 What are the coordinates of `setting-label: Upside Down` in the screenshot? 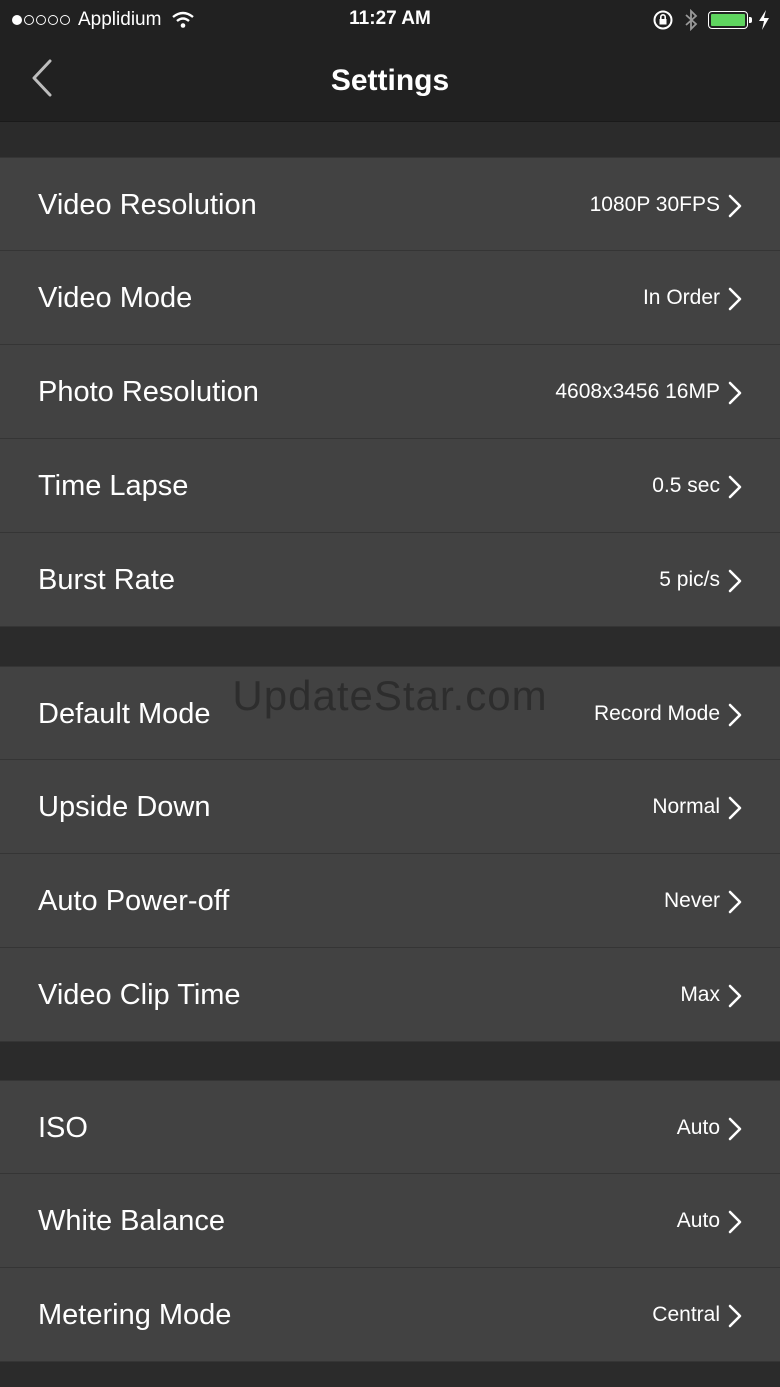 It's located at (124, 807).